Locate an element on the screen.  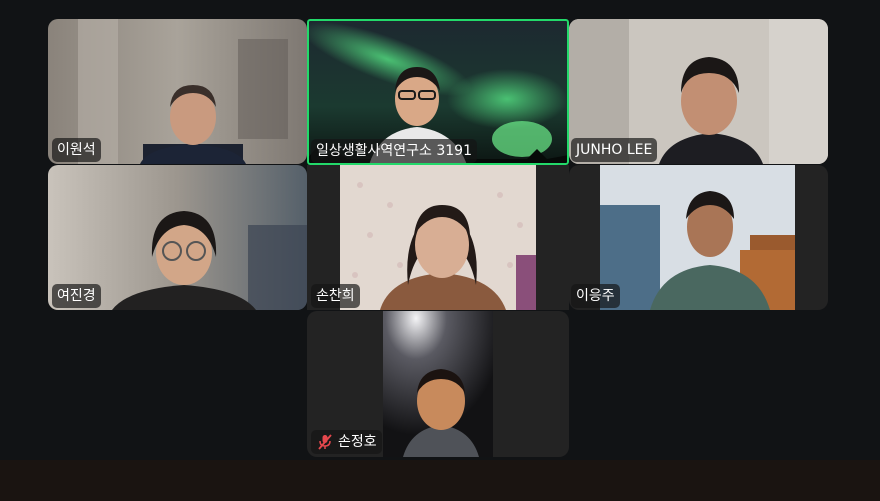
participant-tile-1: 이원석 is located at coordinates (177, 91).